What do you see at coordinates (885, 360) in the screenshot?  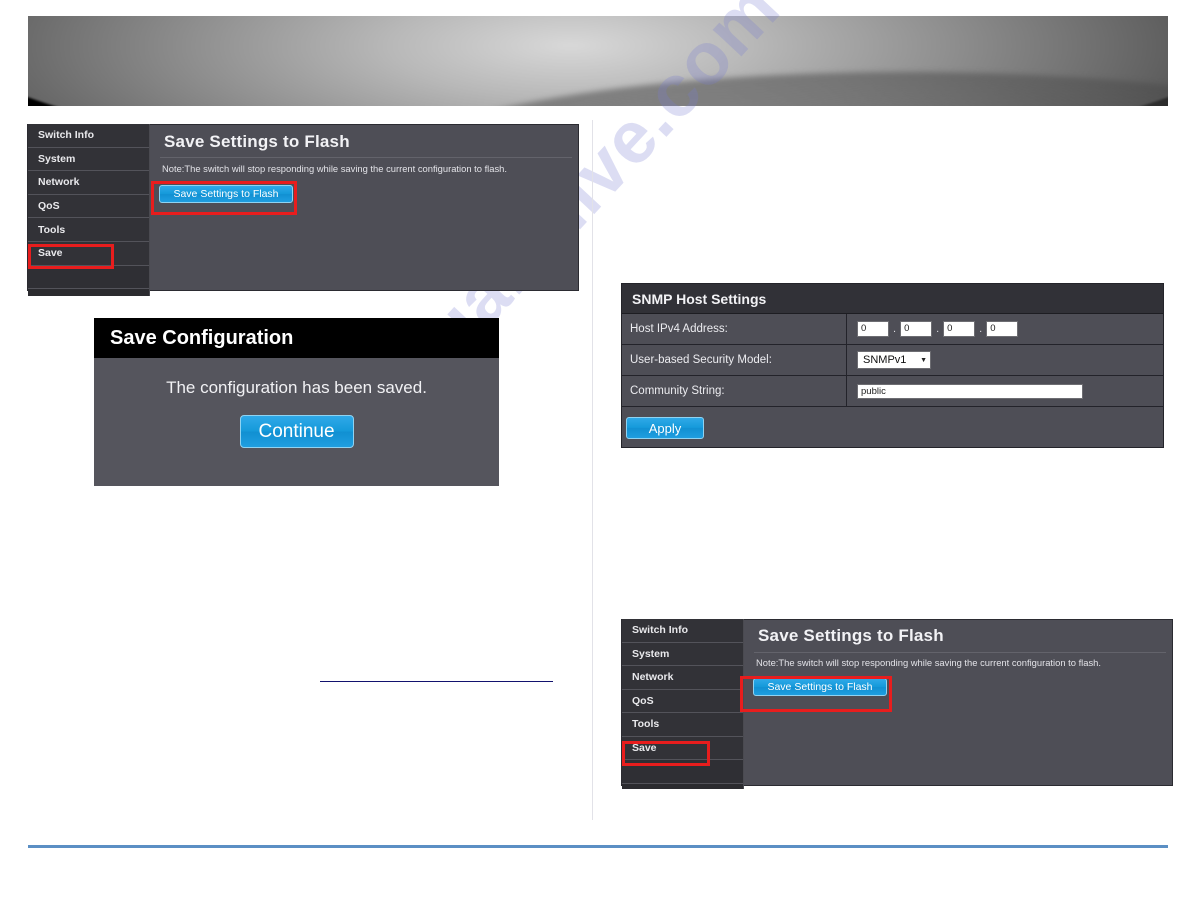 I see `security-model-value: SNMPv1` at bounding box center [885, 360].